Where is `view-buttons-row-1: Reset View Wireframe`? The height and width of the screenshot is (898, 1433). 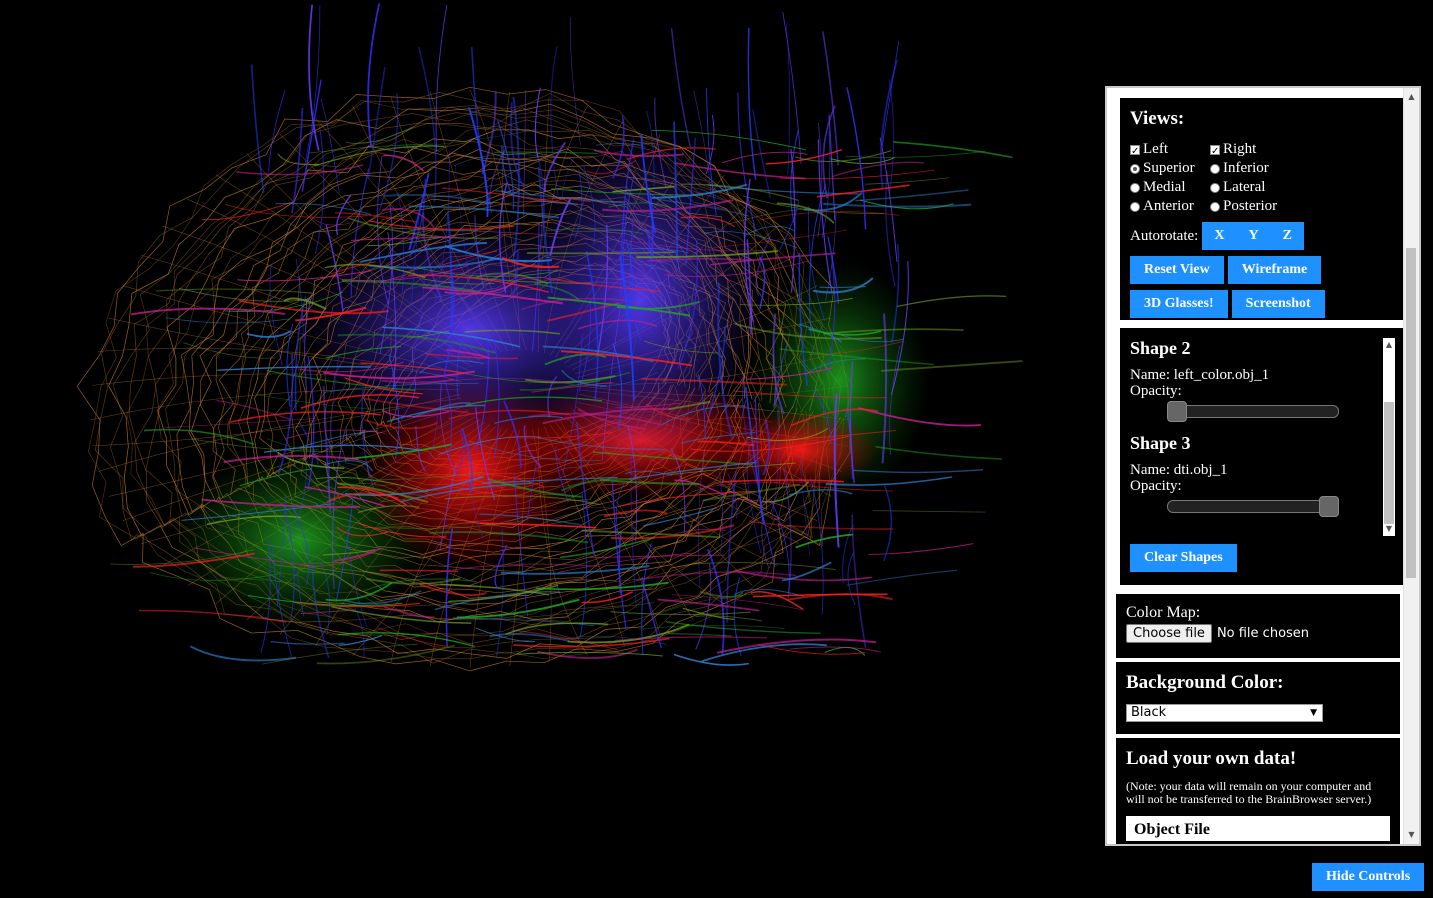
view-buttons-row-1: Reset View Wireframe is located at coordinates (1261, 270).